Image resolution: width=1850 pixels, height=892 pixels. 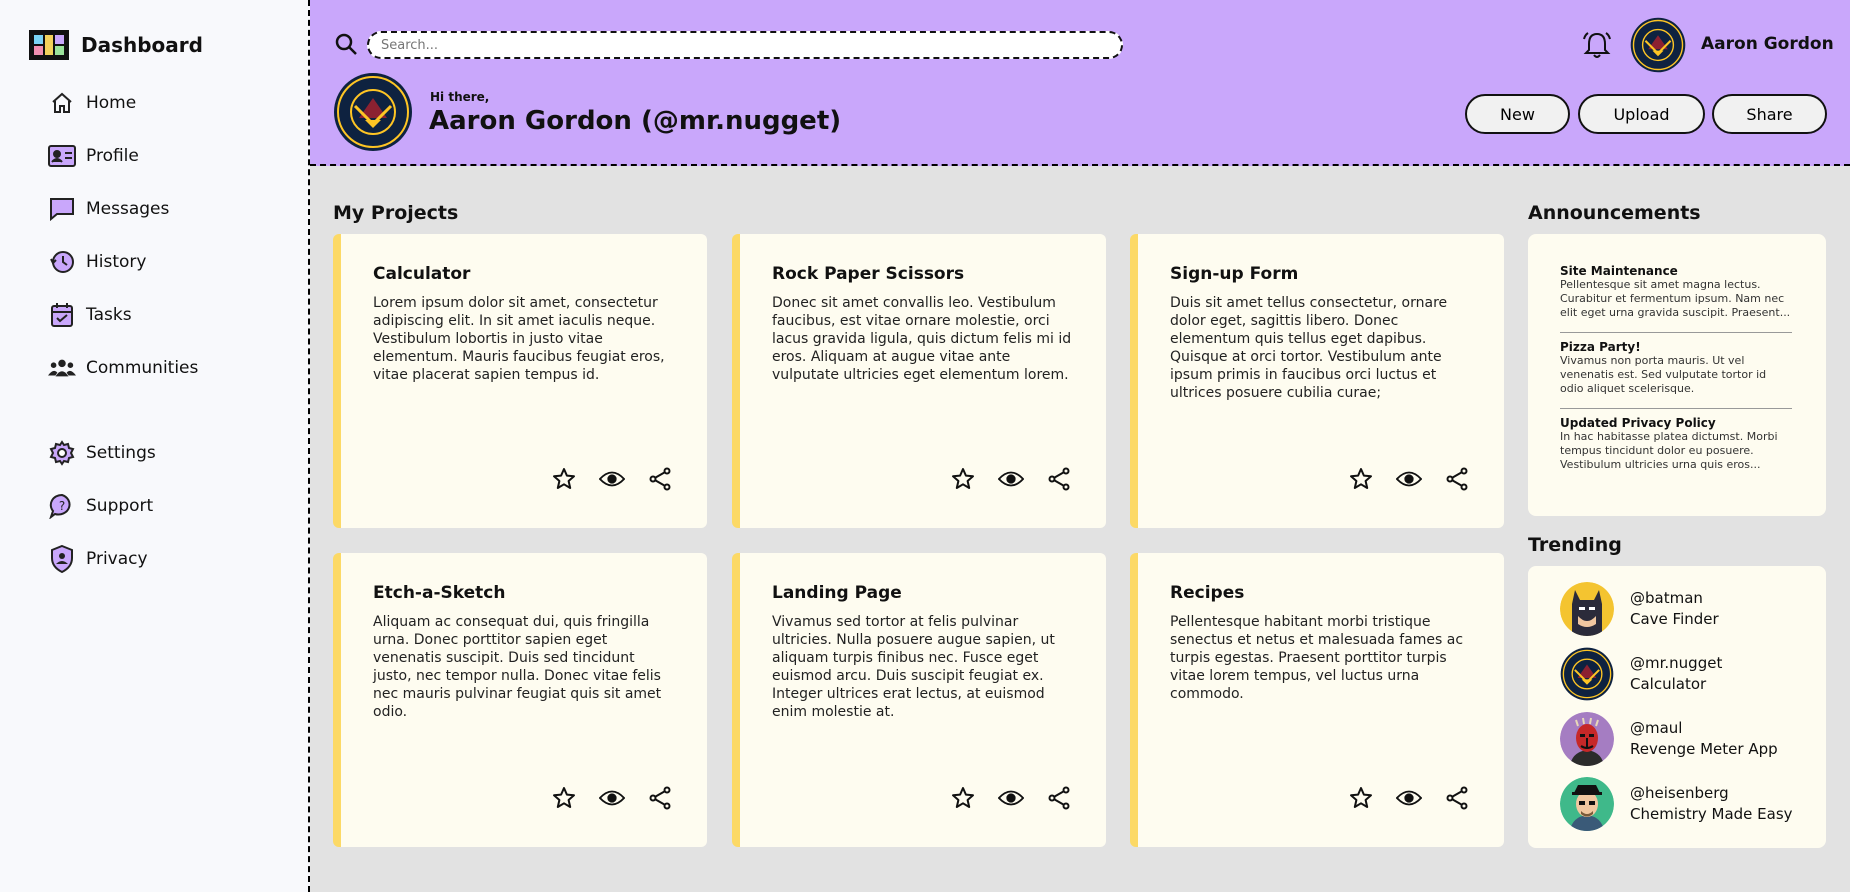 I want to click on sidebar-item-settings: Settings, so click(x=158, y=453).